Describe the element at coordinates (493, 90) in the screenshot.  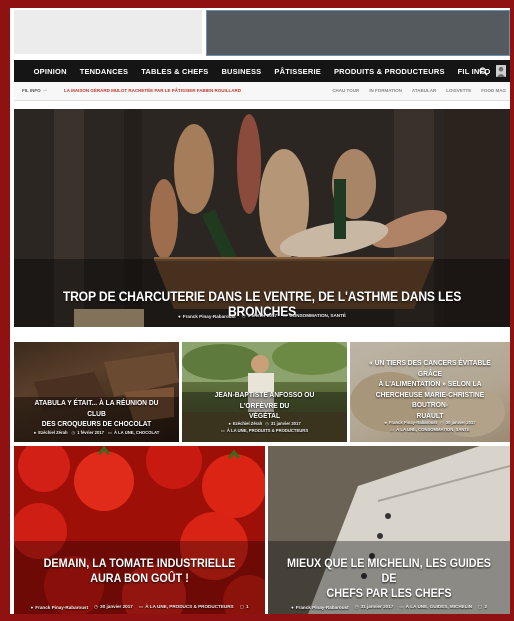
I see `ticker-link: FOOD MAG` at that location.